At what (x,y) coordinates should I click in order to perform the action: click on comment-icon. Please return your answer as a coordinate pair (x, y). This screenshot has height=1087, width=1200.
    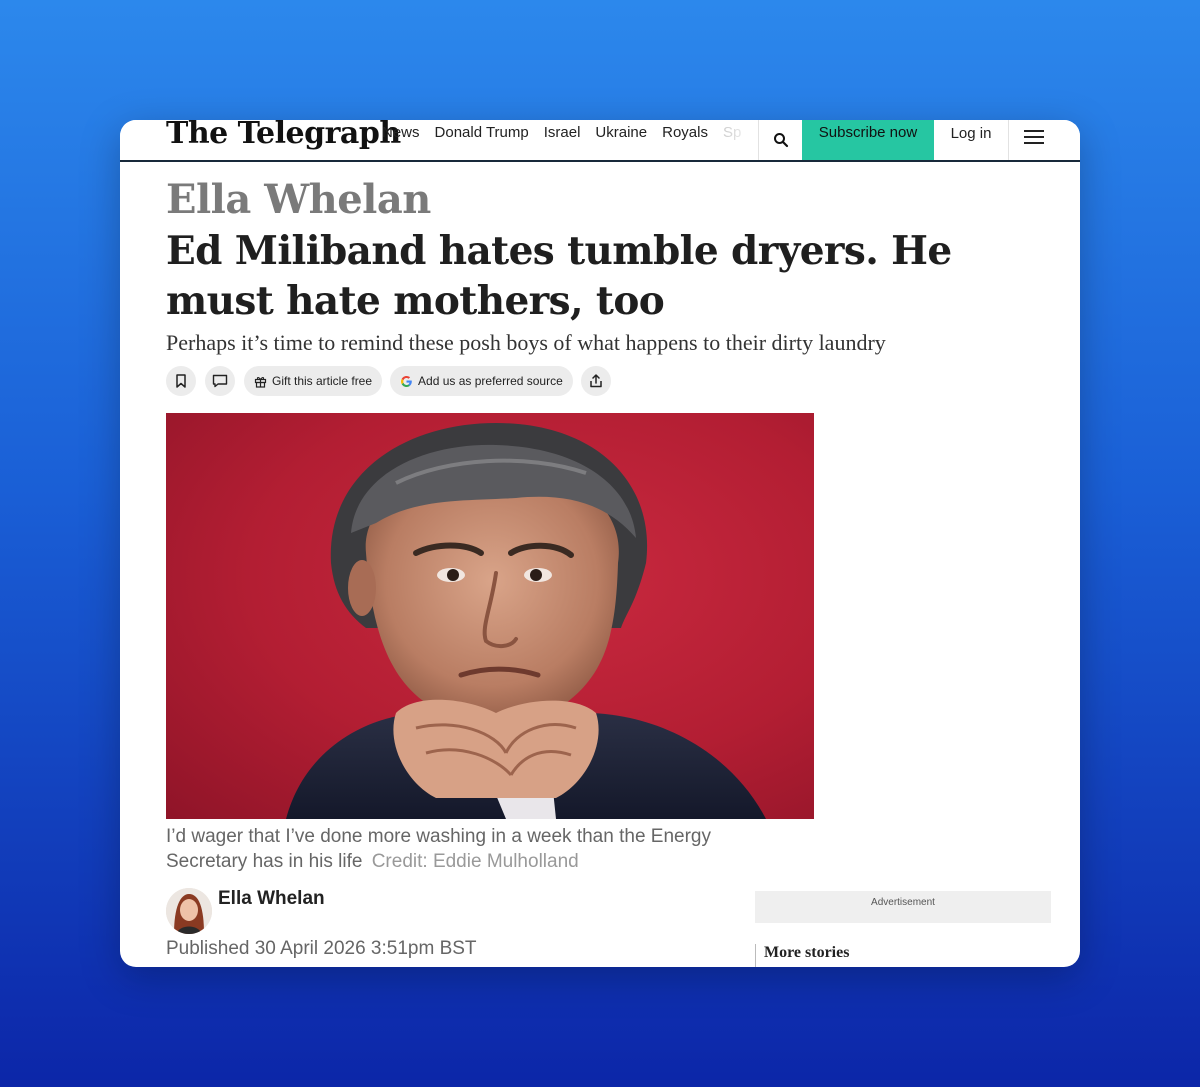
    Looking at the image, I should click on (220, 381).